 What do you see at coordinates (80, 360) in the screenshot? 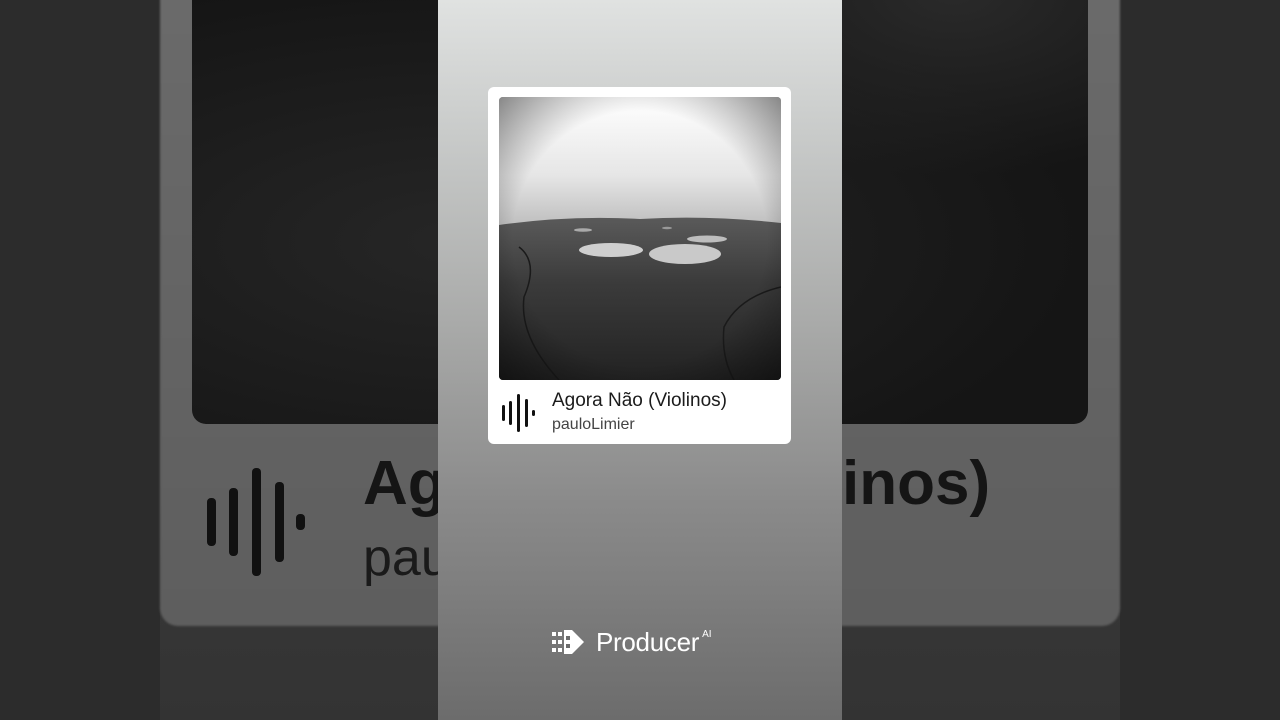
I see `background-left-edge` at bounding box center [80, 360].